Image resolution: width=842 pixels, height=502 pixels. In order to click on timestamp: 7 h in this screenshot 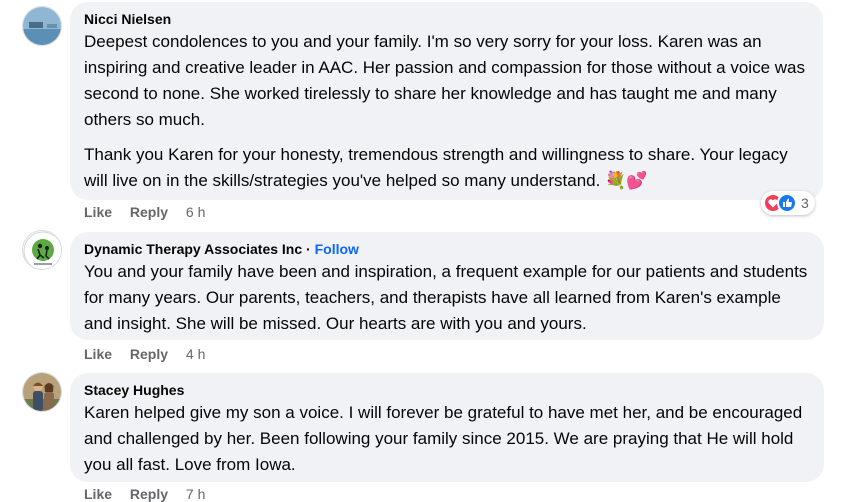, I will do `click(195, 494)`.